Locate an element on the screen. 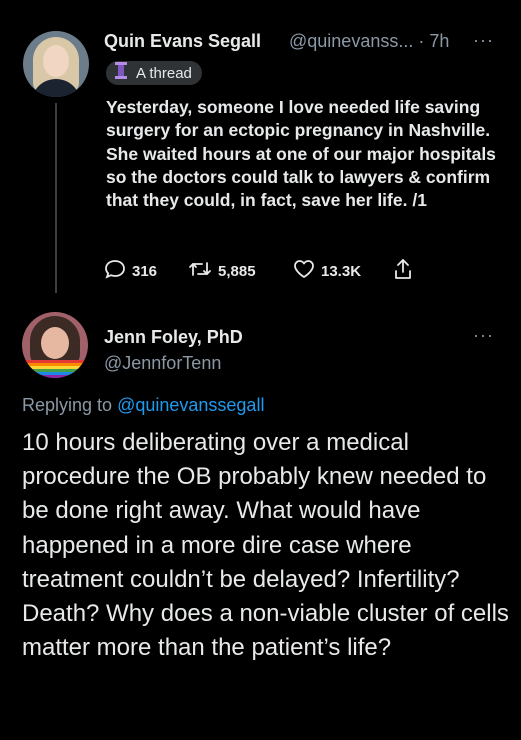 The image size is (521, 740). replying-to: Replying to @quinevanssegall is located at coordinates (143, 405).